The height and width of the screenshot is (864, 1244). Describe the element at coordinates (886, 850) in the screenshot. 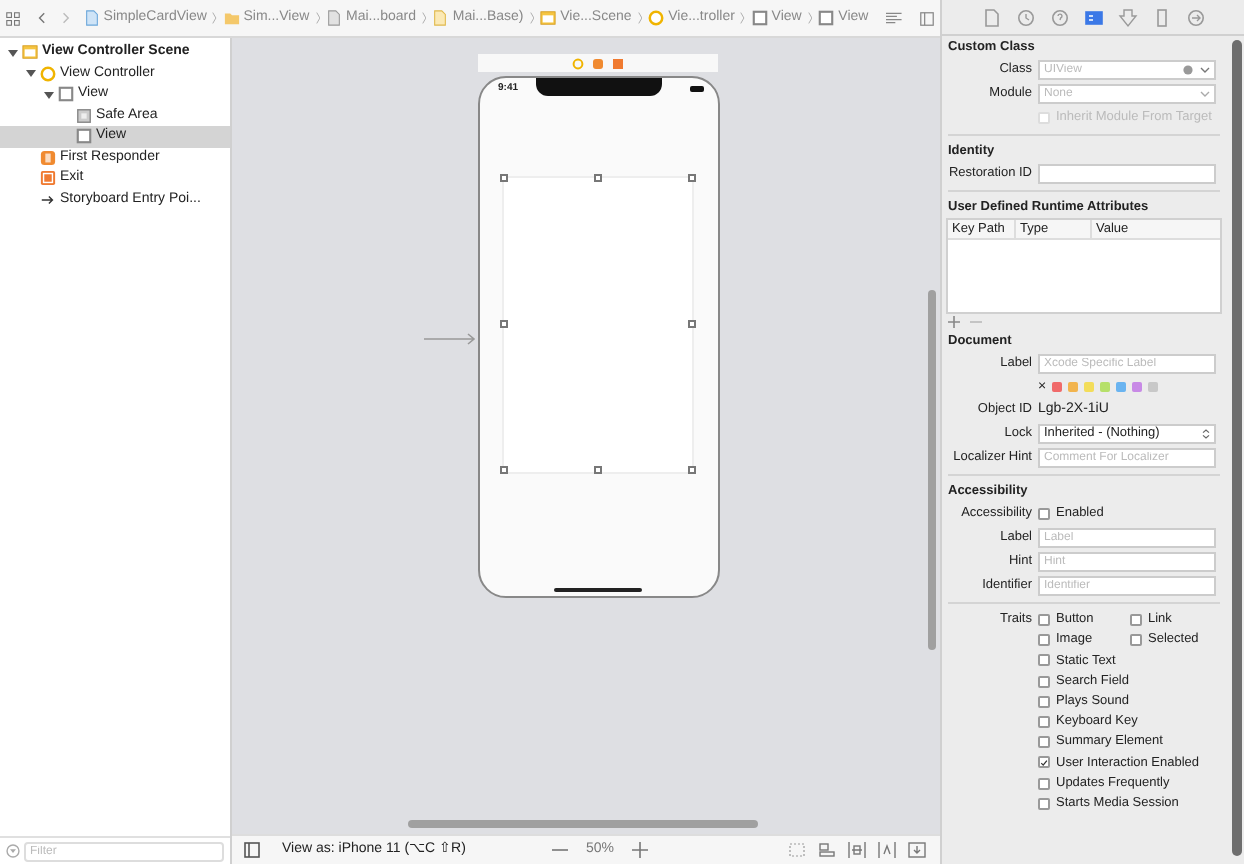

I see `resolve-icon` at that location.